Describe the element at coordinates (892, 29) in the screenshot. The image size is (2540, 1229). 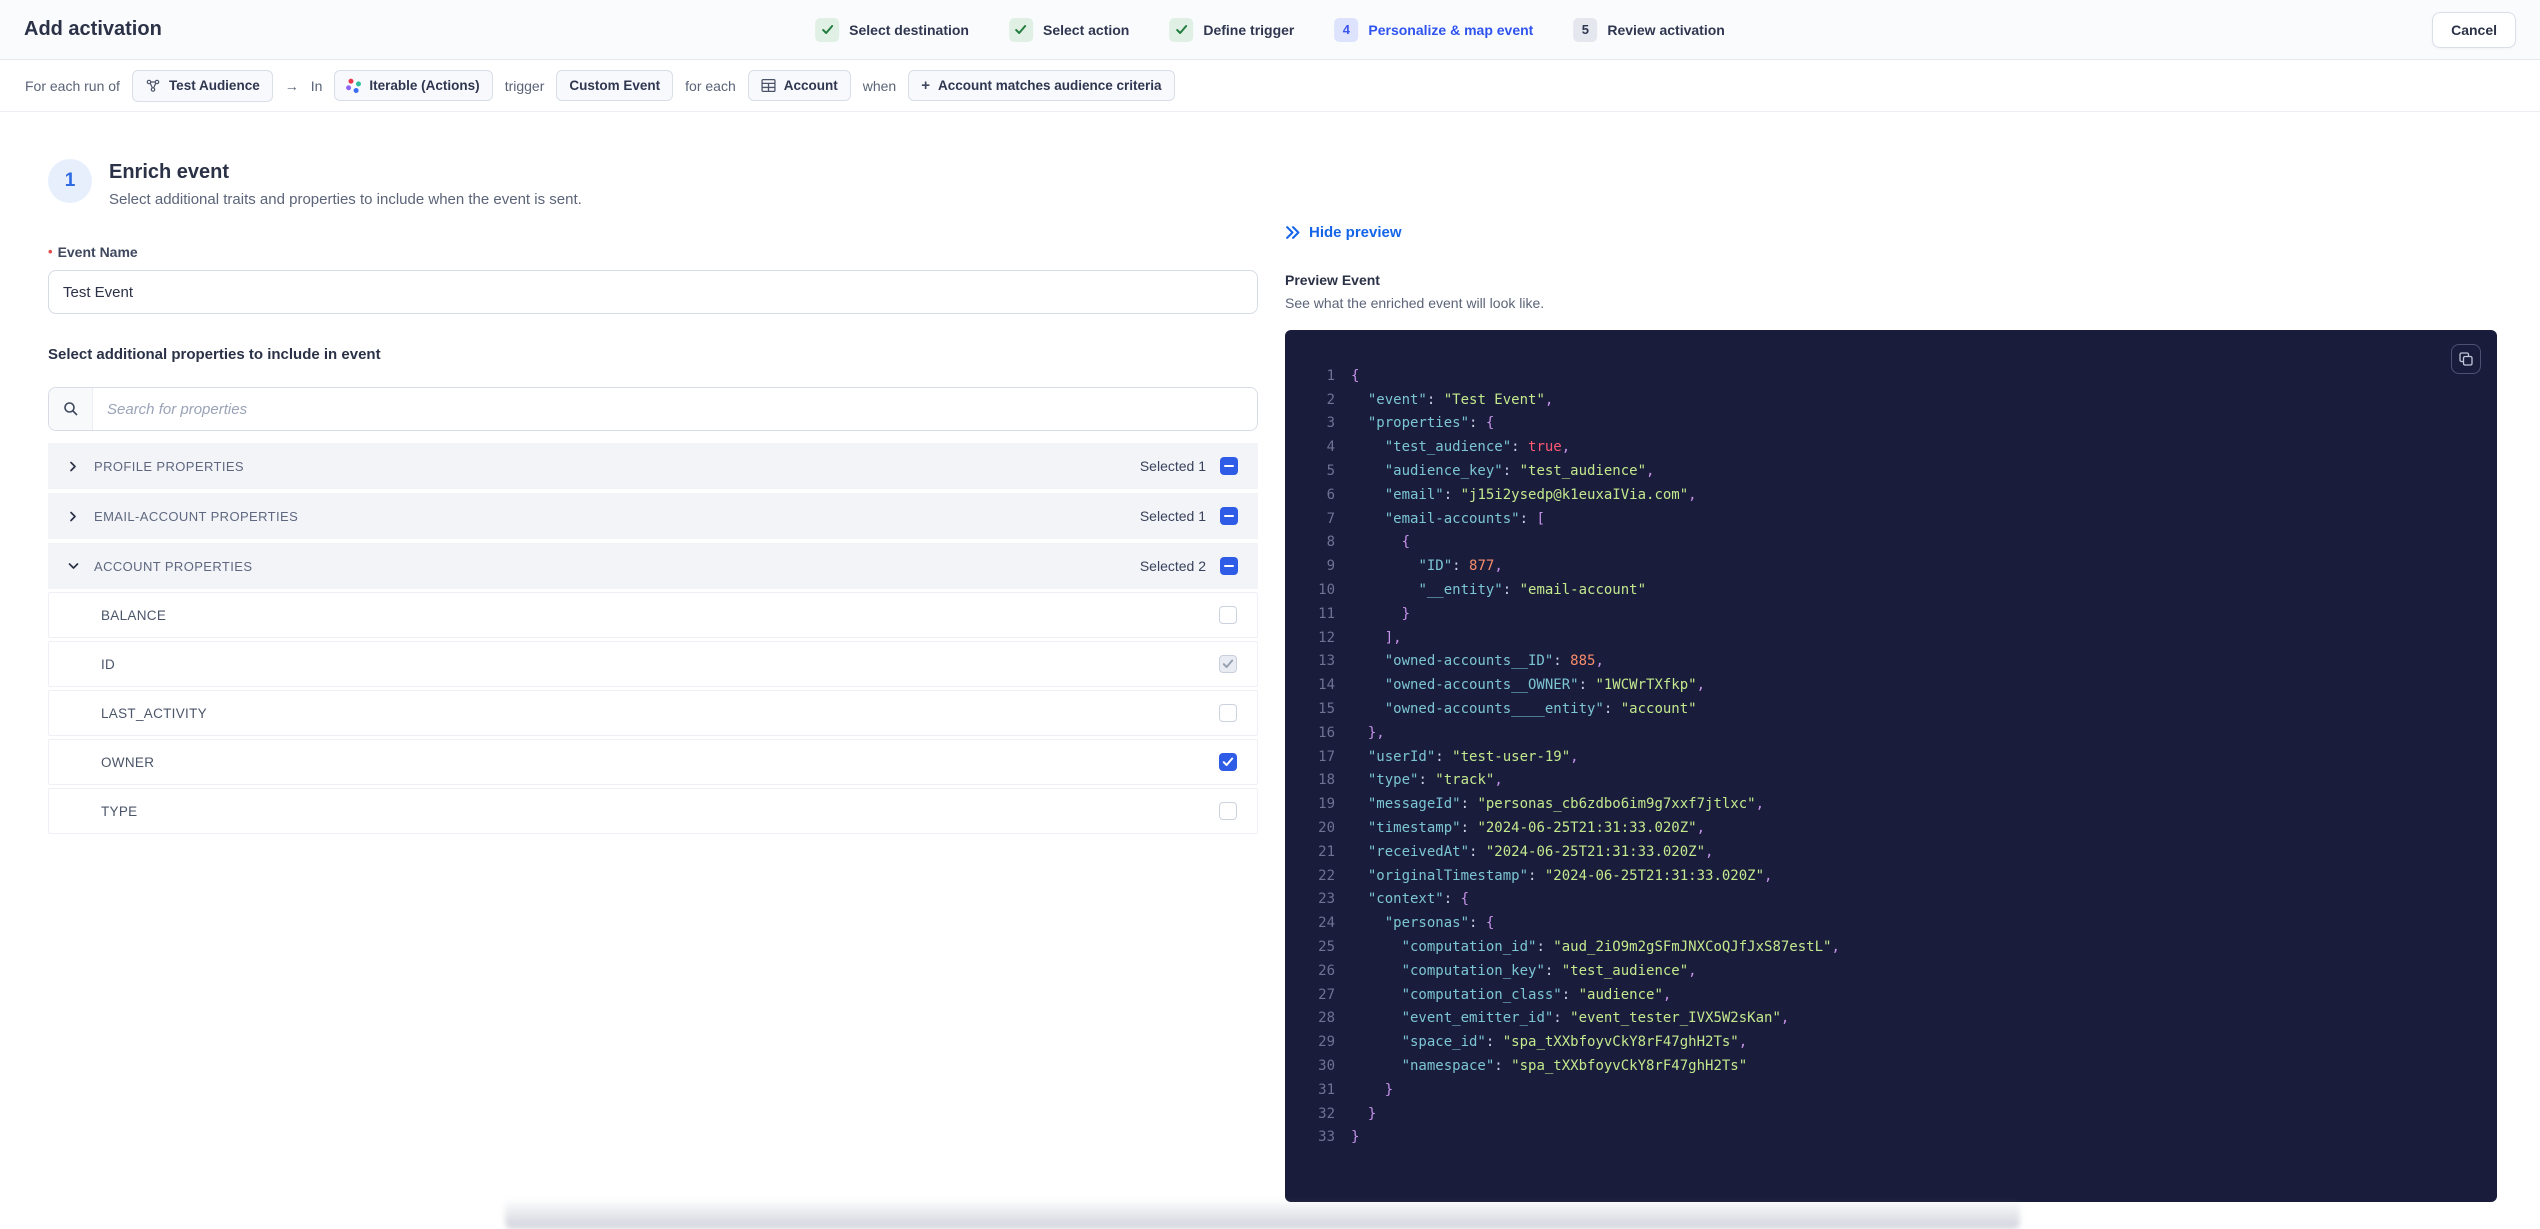
I see `step-select-destination: Select destination` at that location.